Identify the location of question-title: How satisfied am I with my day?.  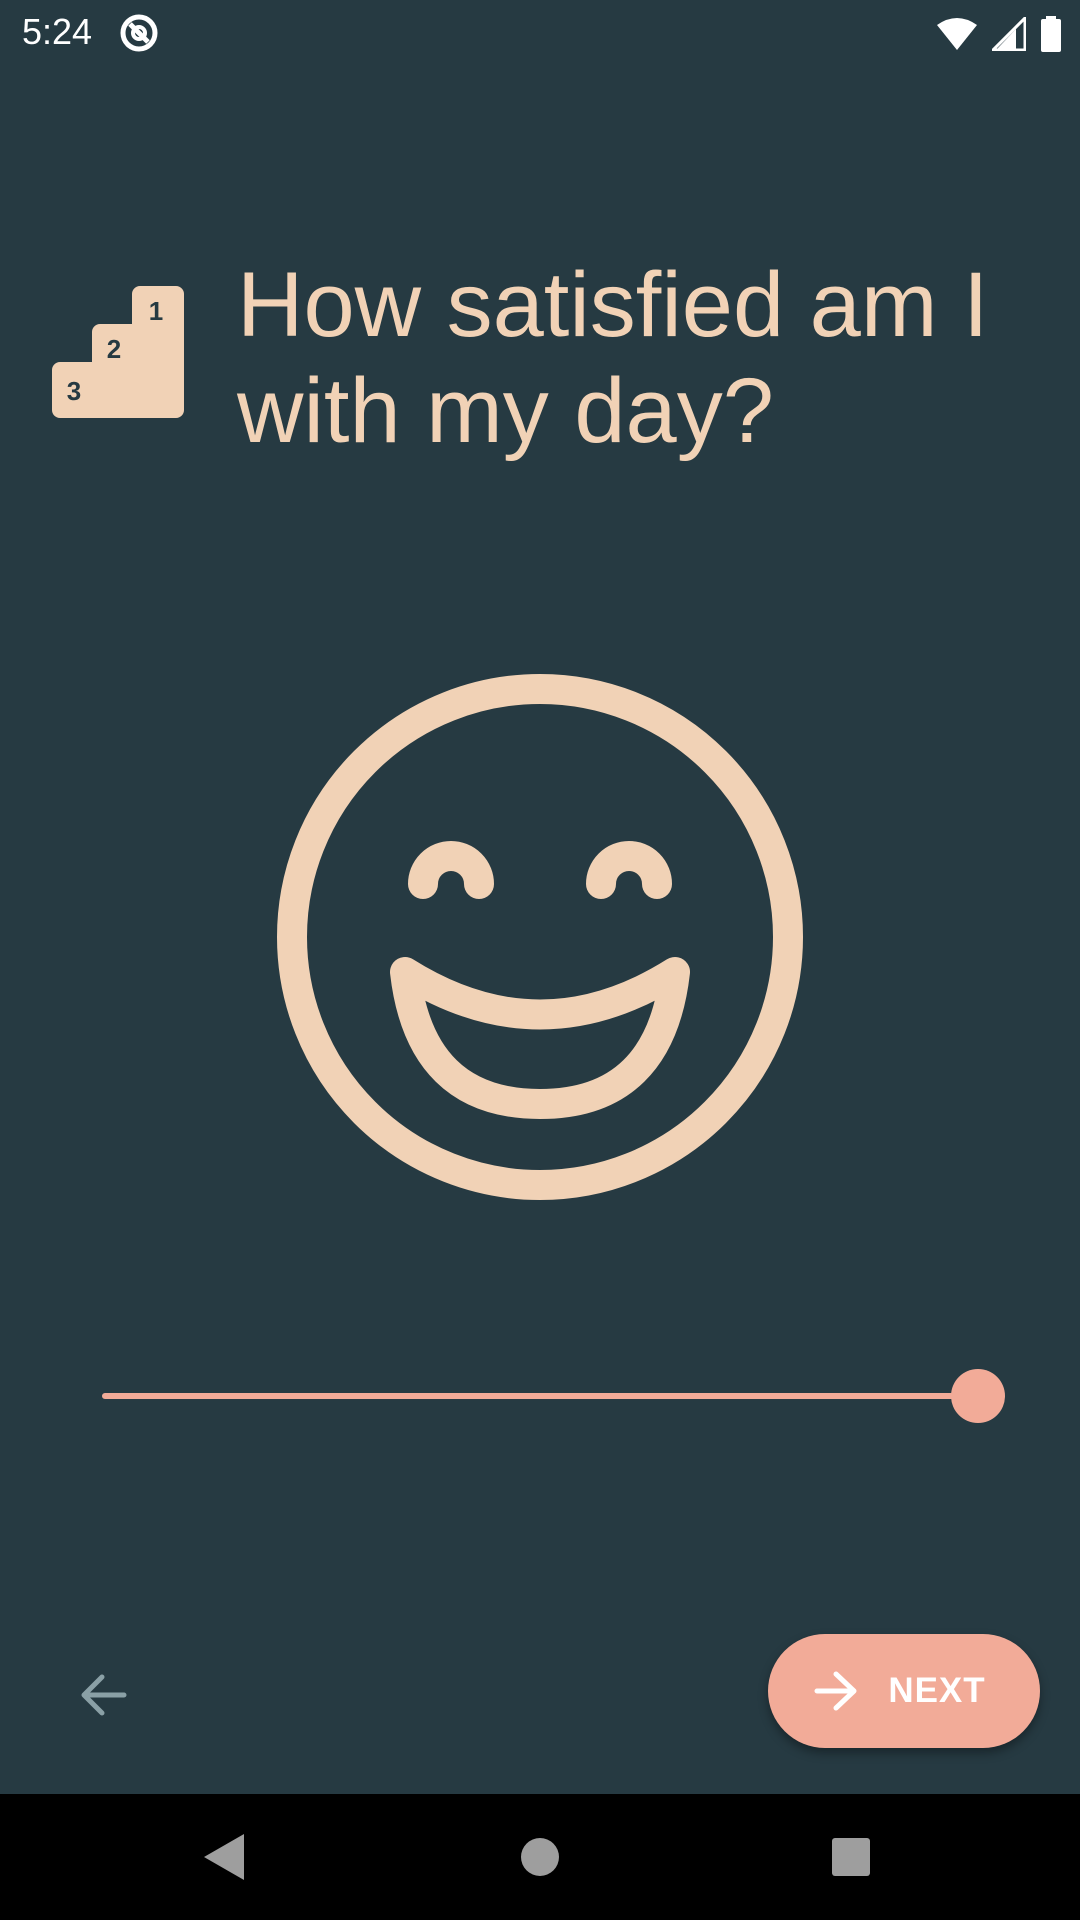
(613, 358).